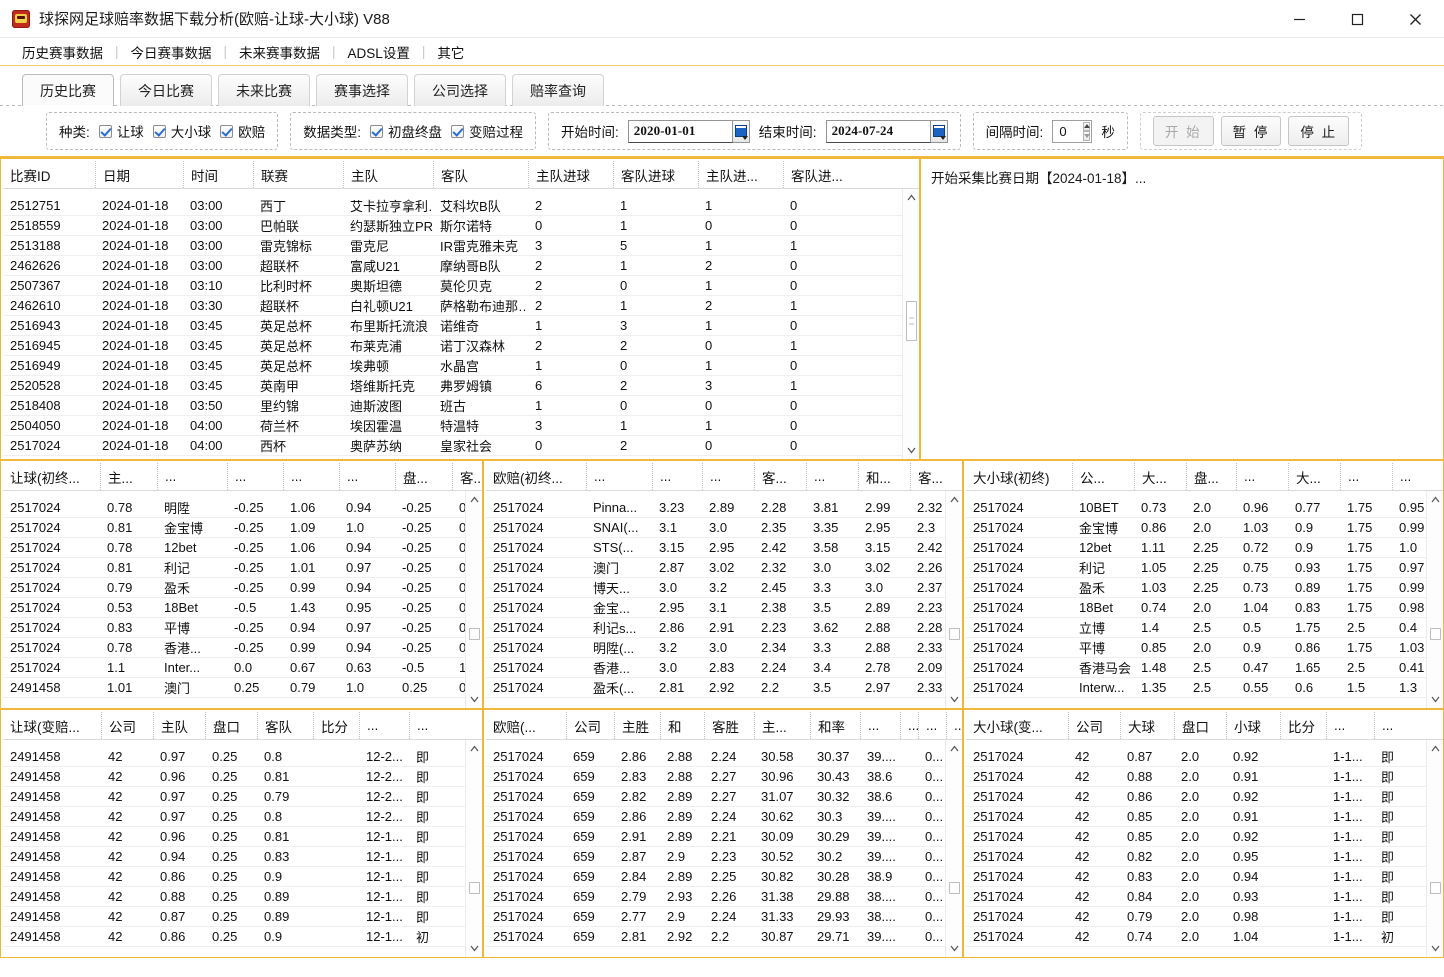  I want to click on table-row: 2516943 2024-01-18 03:45 英足总杯 布里斯托流浪 诺维奇 1 3 1 0, so click(461, 326).